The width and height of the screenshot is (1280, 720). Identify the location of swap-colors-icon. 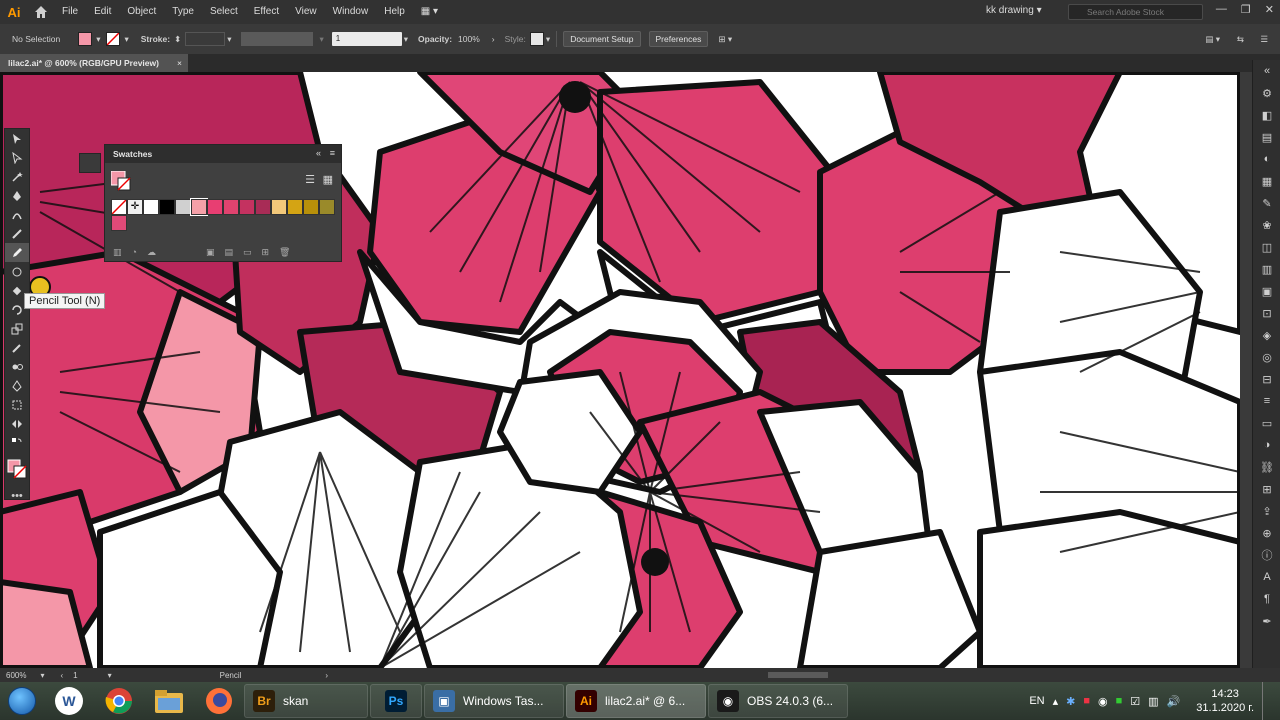
(17, 442).